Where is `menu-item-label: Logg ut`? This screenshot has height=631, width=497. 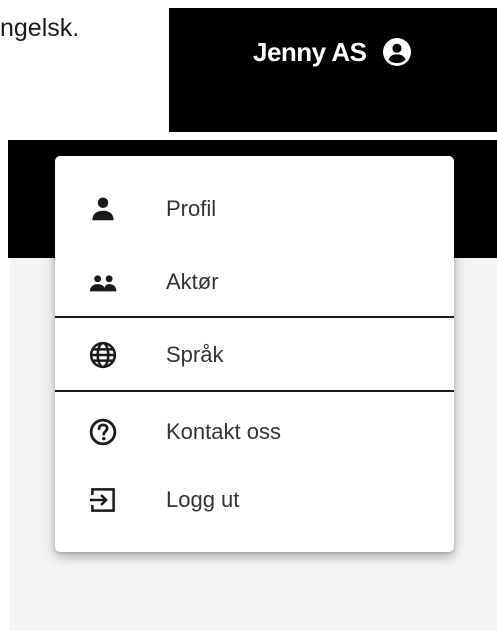 menu-item-label: Logg ut is located at coordinates (203, 499).